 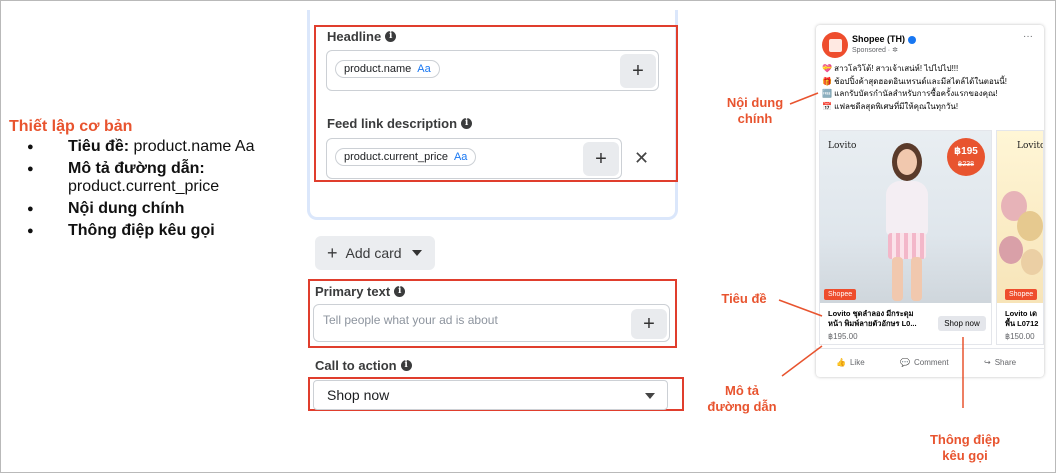 I want to click on arrow-headline, so click(x=800, y=308).